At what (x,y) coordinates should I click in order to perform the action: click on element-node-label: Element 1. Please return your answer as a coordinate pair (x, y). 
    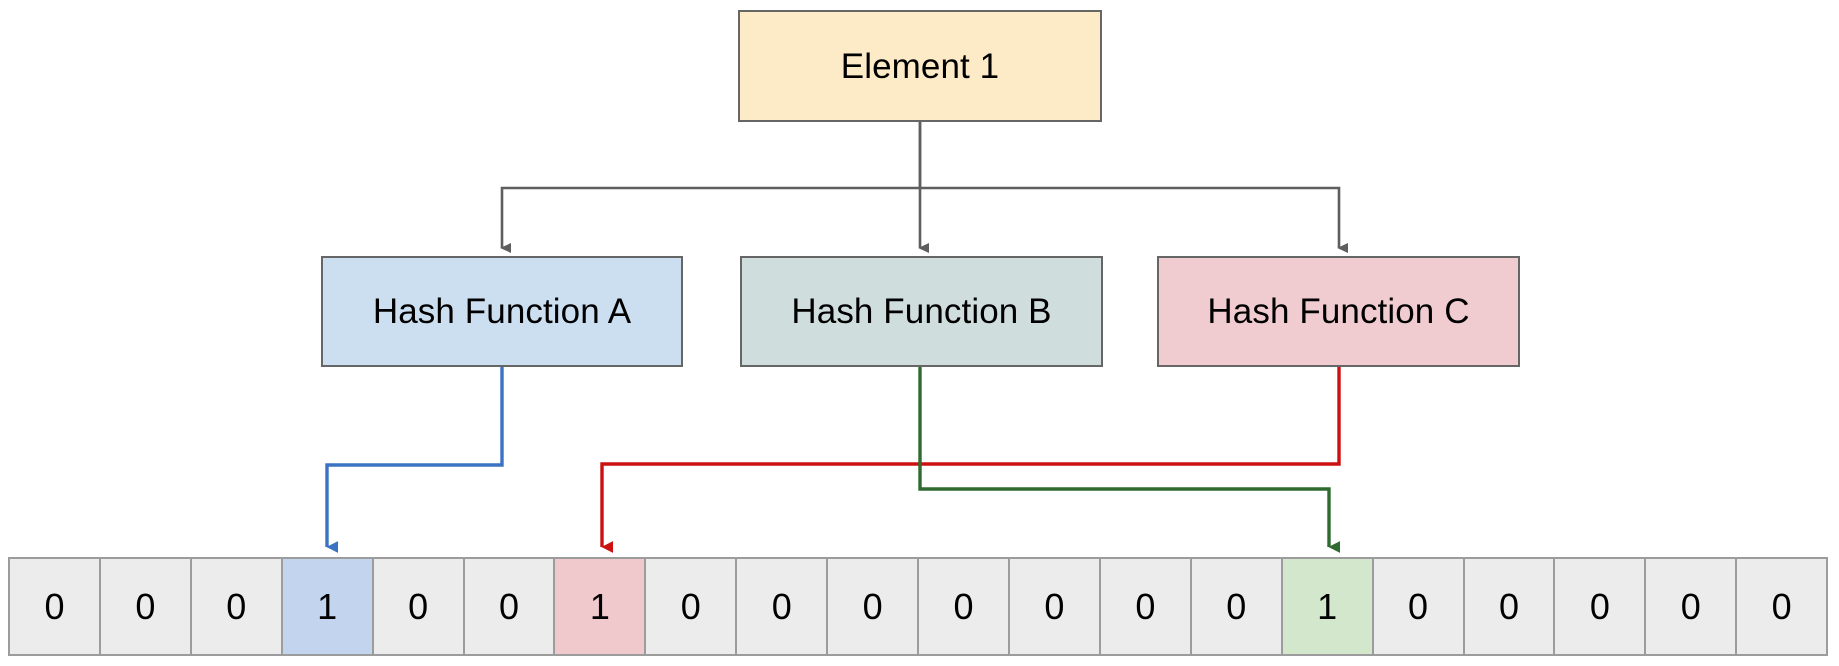
    Looking at the image, I should click on (920, 66).